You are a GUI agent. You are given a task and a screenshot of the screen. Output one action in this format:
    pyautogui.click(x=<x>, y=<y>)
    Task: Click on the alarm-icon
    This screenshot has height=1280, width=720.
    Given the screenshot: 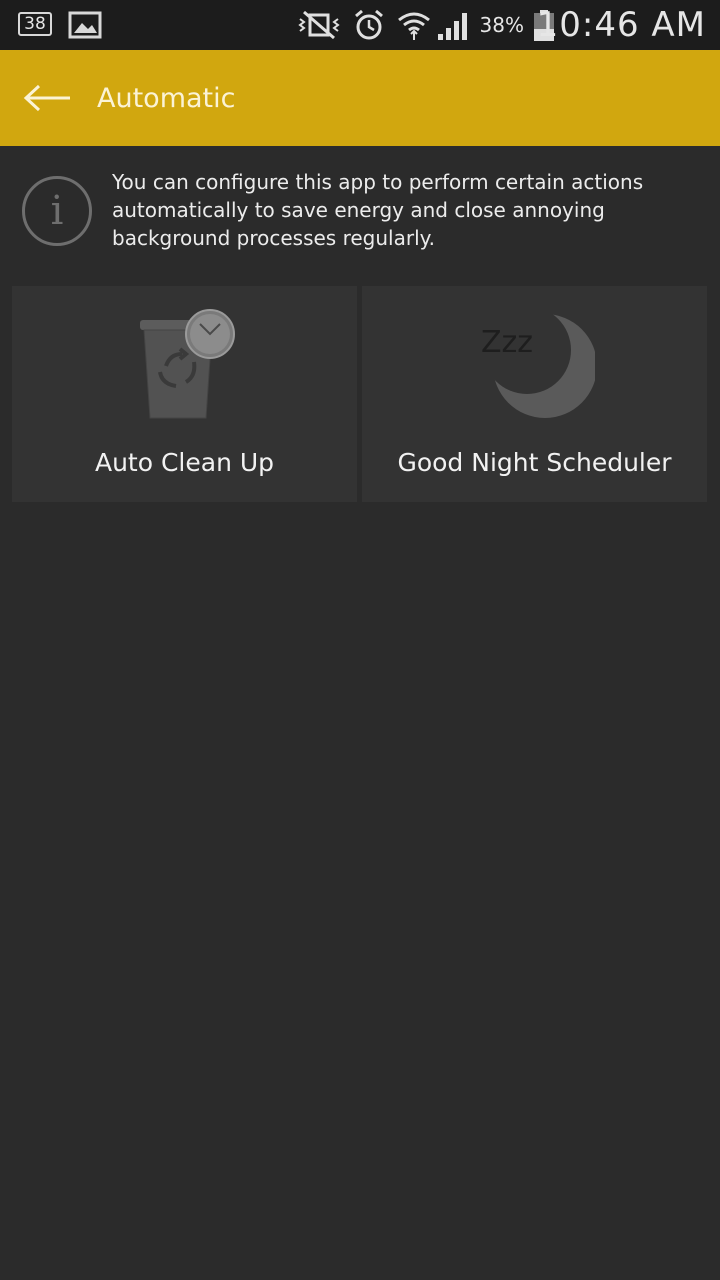 What is the action you would take?
    pyautogui.click(x=369, y=25)
    